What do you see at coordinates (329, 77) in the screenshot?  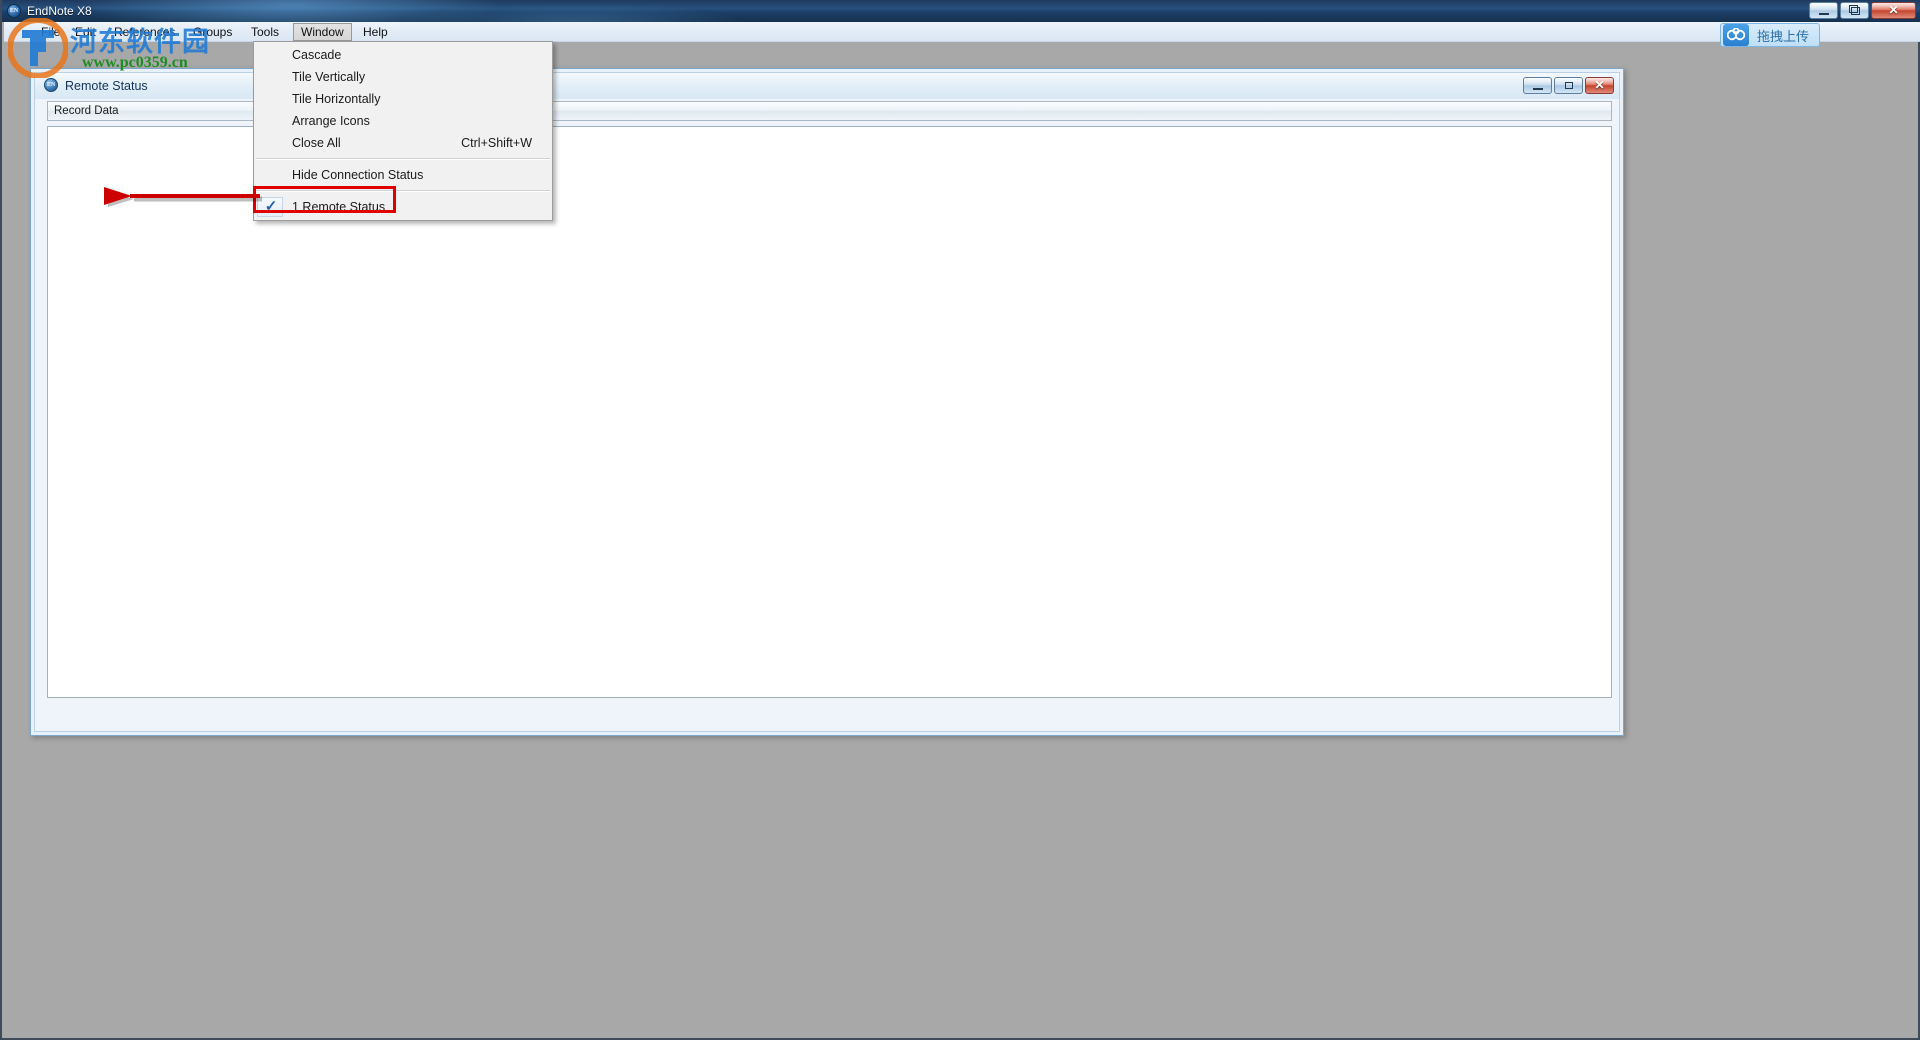 I see `menu-option-label: Tile Vertically` at bounding box center [329, 77].